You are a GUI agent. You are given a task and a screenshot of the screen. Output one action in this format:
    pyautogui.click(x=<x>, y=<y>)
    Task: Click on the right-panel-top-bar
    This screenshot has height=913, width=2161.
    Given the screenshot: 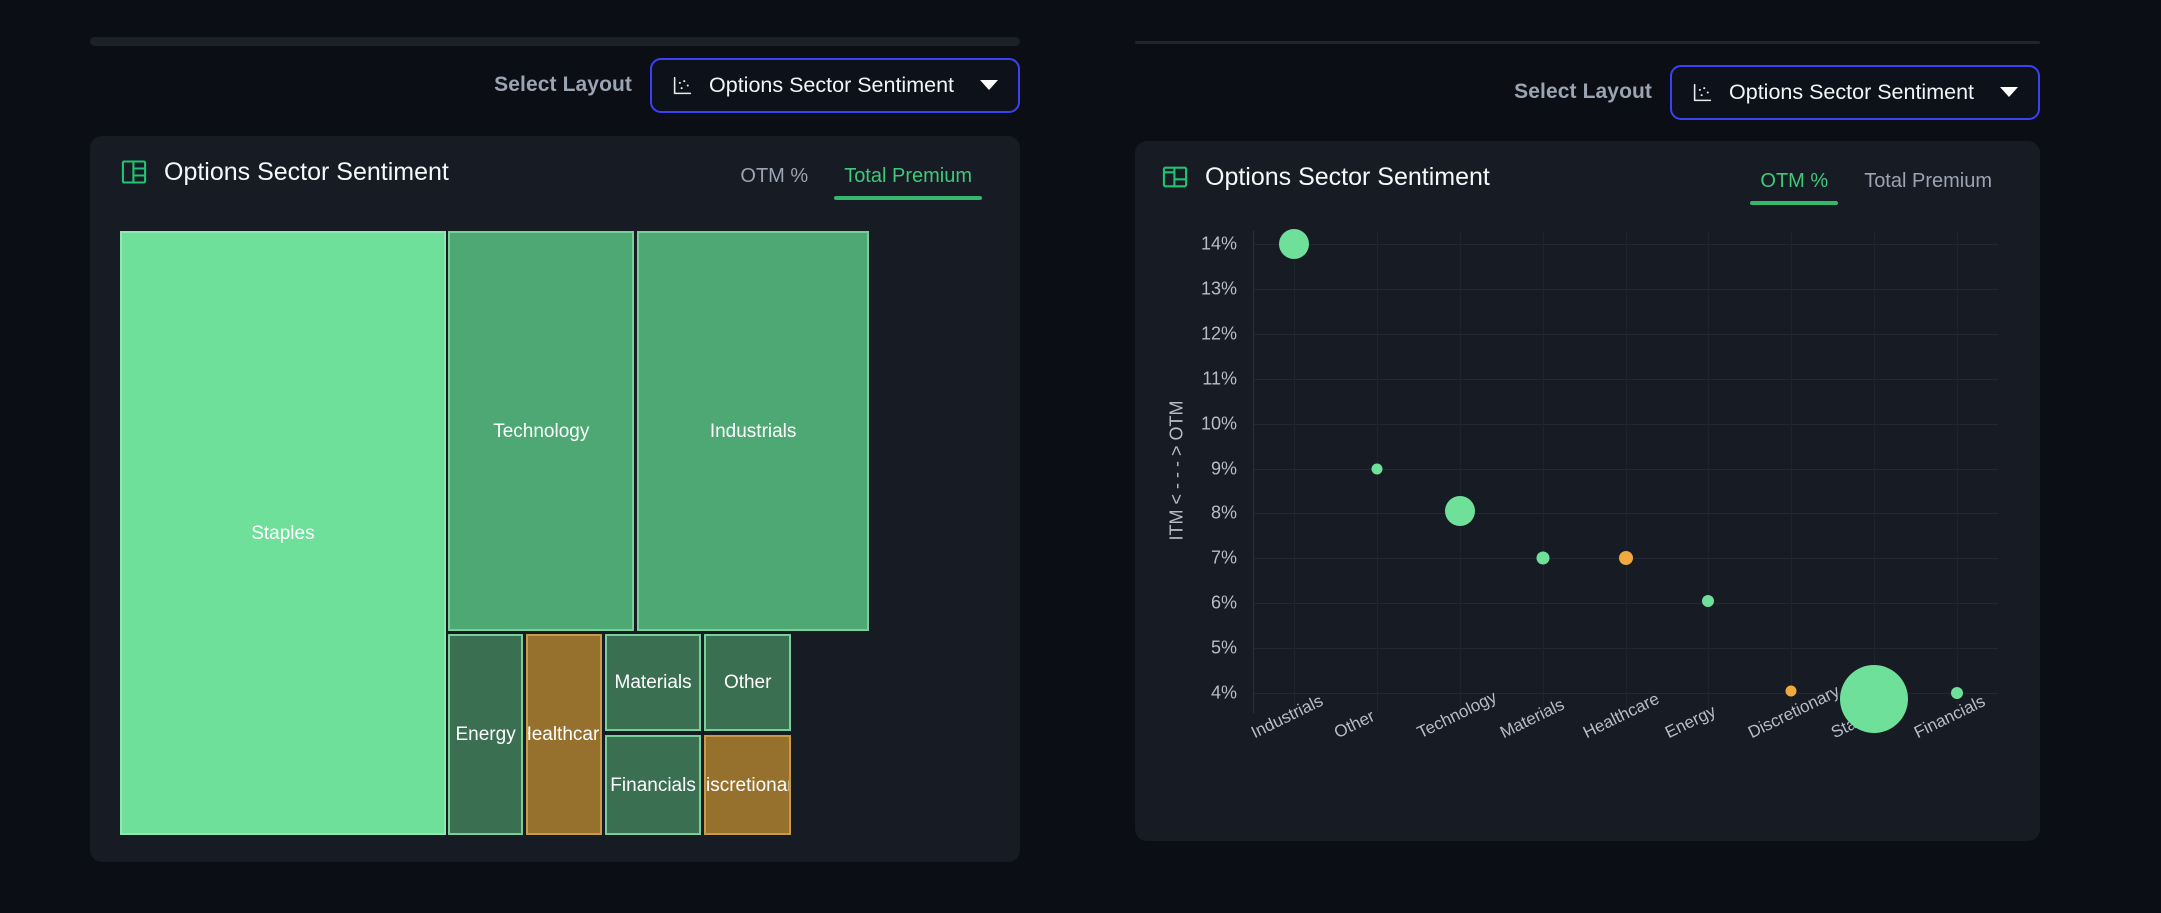 What is the action you would take?
    pyautogui.click(x=1587, y=42)
    